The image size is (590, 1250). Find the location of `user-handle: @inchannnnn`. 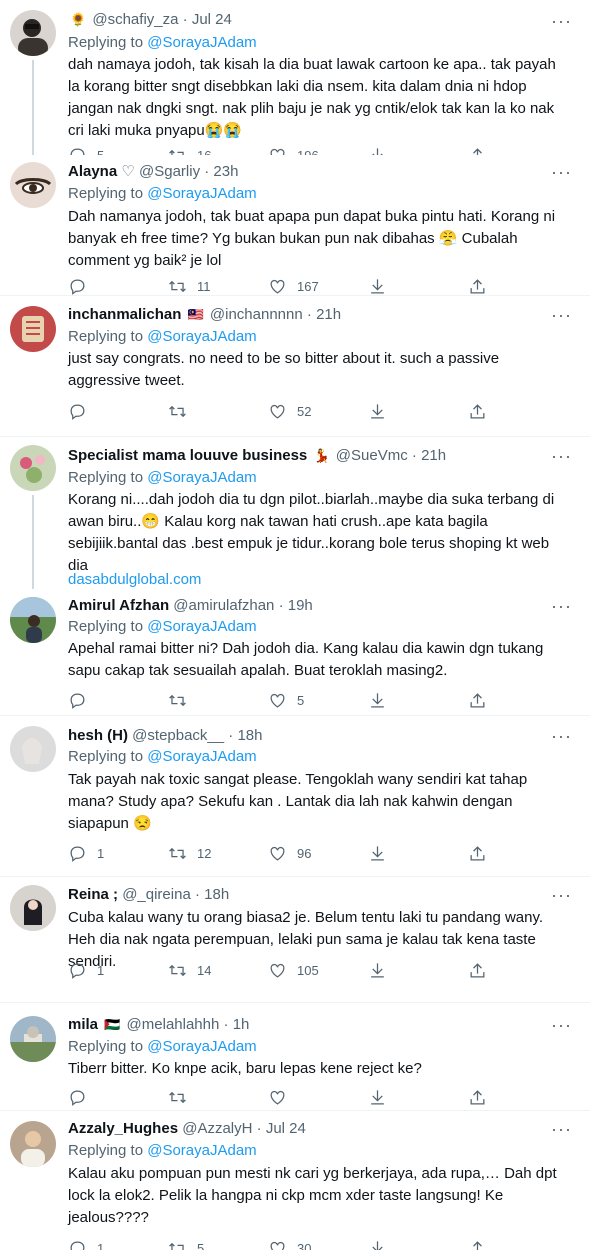

user-handle: @inchannnnn is located at coordinates (256, 314).